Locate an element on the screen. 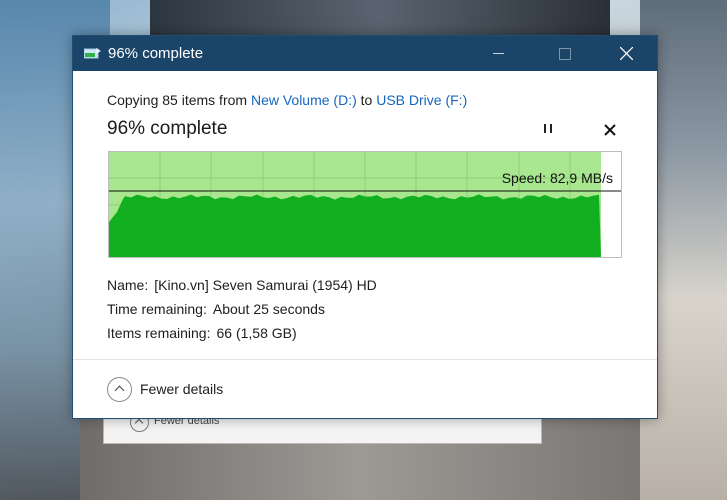 This screenshot has height=500, width=727. name-label: Name: is located at coordinates (128, 285).